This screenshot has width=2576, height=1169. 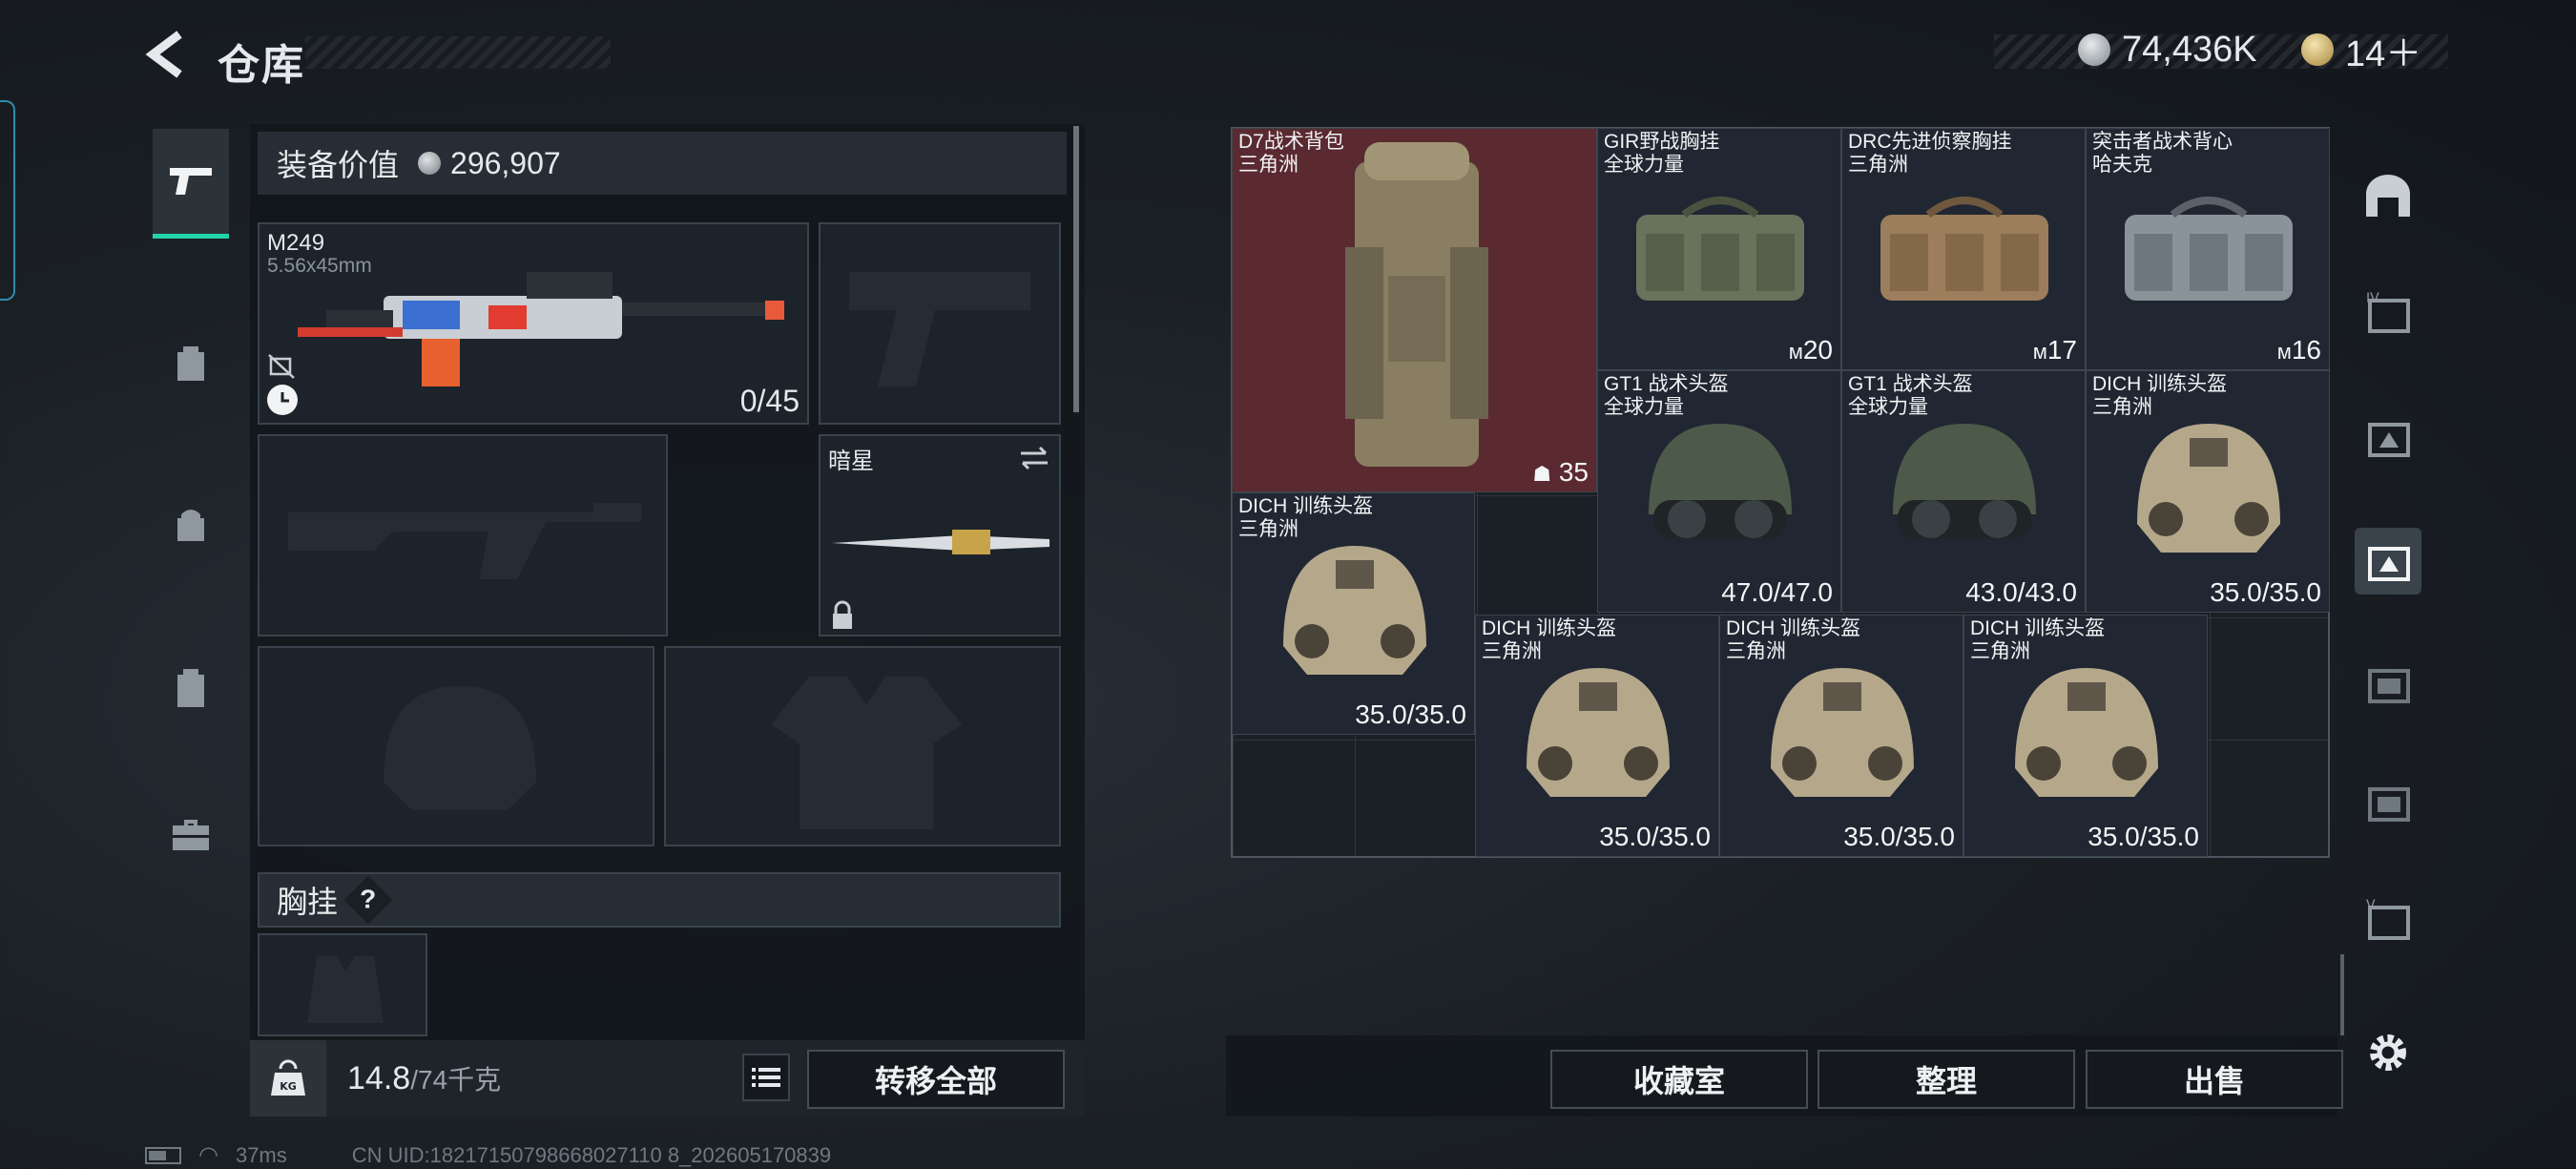 I want to click on tab-case, so click(x=191, y=835).